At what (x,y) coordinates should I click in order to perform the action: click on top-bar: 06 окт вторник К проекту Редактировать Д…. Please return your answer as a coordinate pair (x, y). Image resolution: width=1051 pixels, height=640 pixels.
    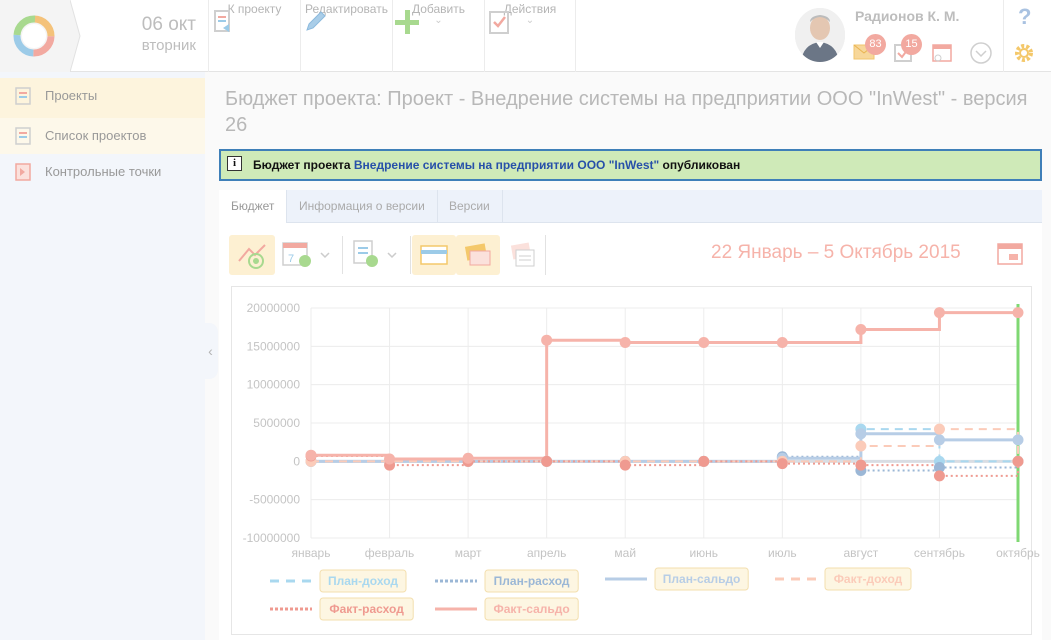
    Looking at the image, I should click on (525, 36).